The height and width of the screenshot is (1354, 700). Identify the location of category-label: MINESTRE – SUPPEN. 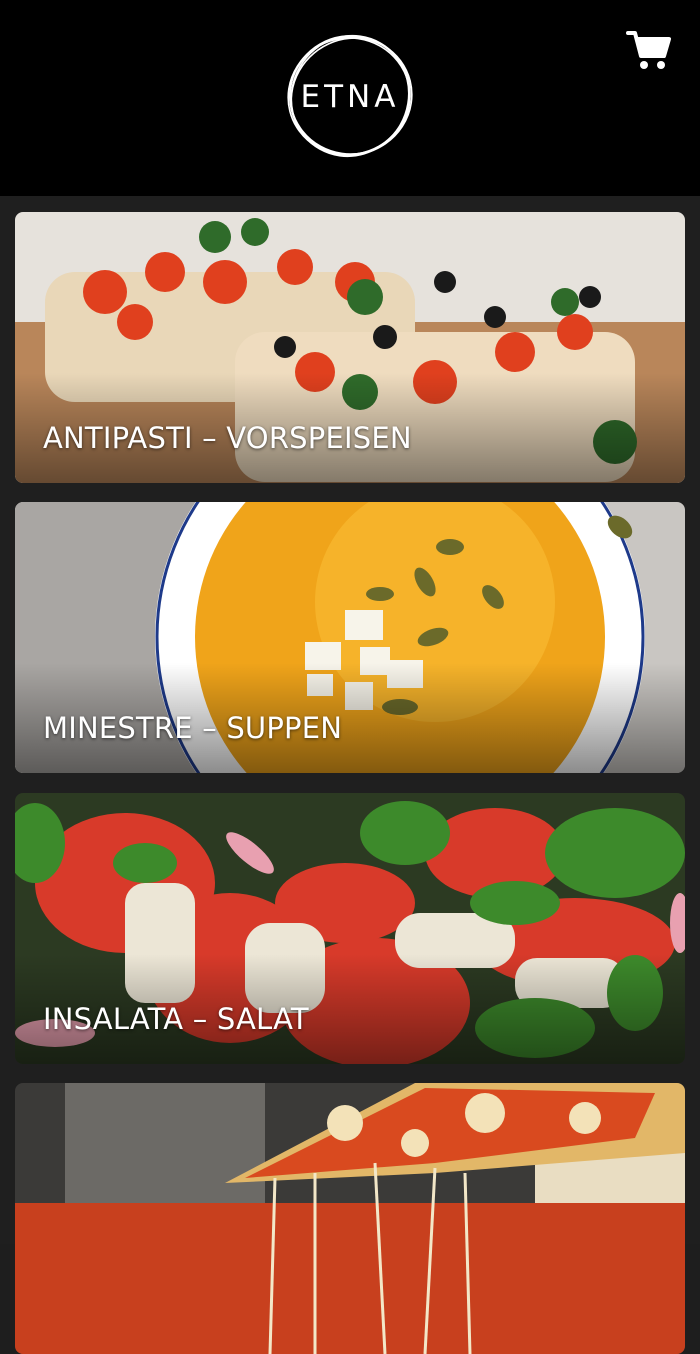
(193, 728).